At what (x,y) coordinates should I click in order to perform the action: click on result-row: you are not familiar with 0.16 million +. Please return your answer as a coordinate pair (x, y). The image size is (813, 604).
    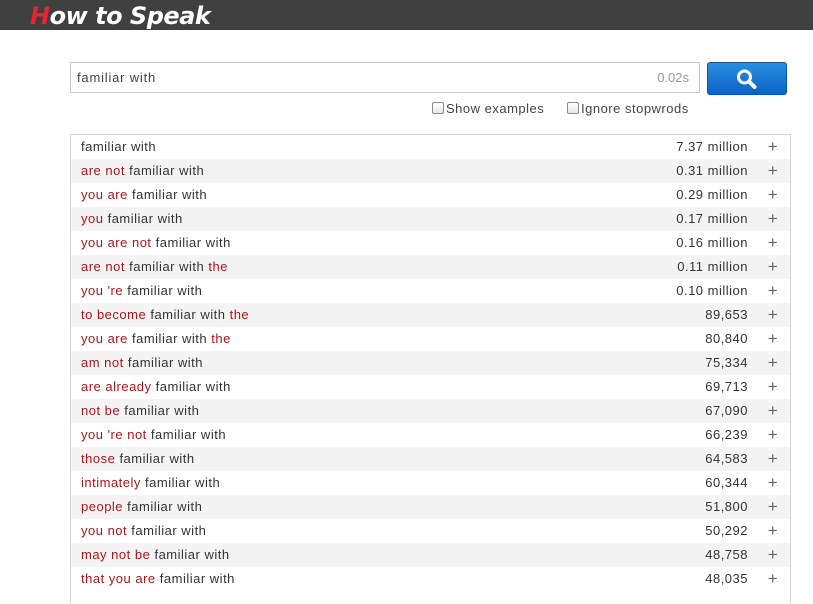
    Looking at the image, I should click on (430, 243).